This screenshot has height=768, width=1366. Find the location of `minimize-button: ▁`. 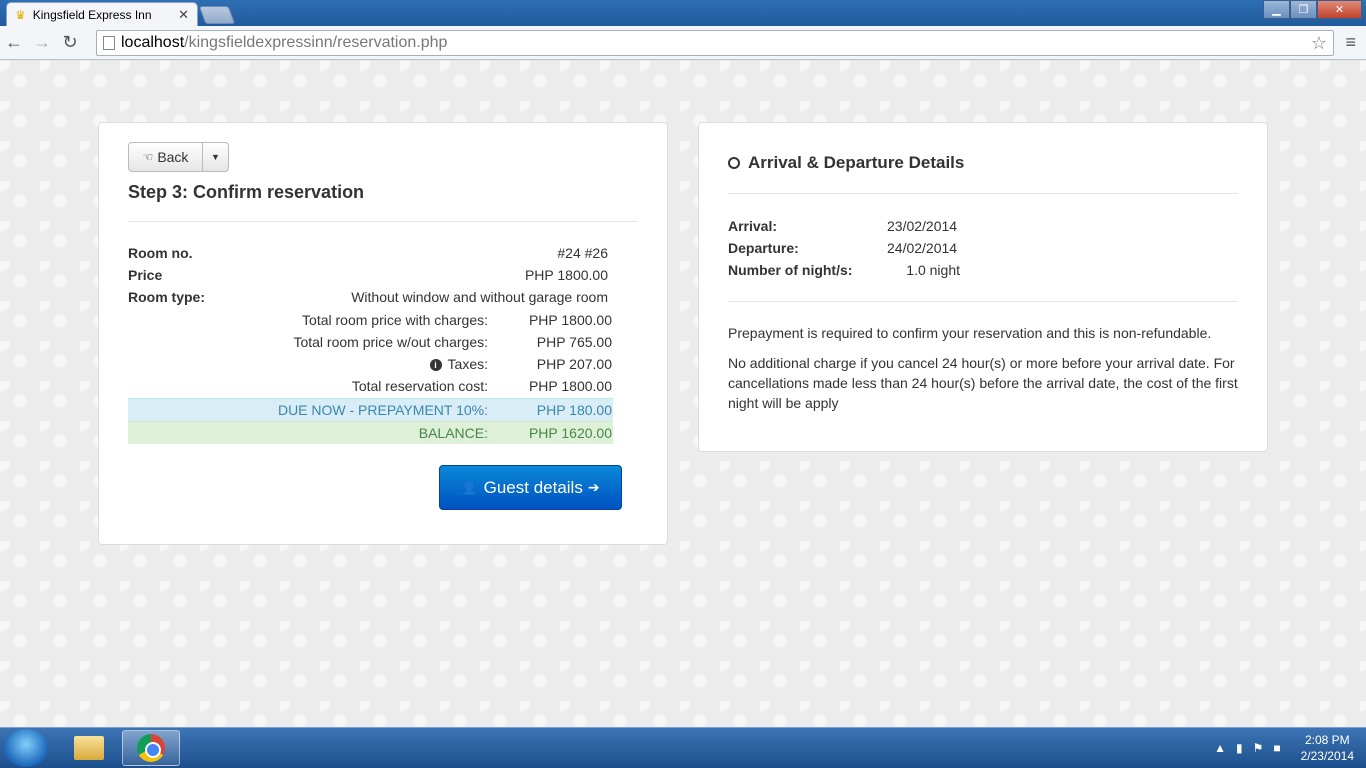

minimize-button: ▁ is located at coordinates (1276, 9).